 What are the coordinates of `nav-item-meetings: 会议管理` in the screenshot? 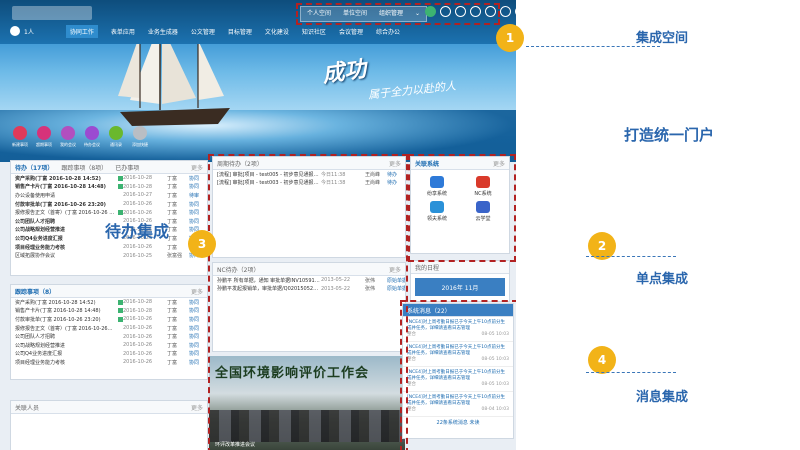 It's located at (351, 31).